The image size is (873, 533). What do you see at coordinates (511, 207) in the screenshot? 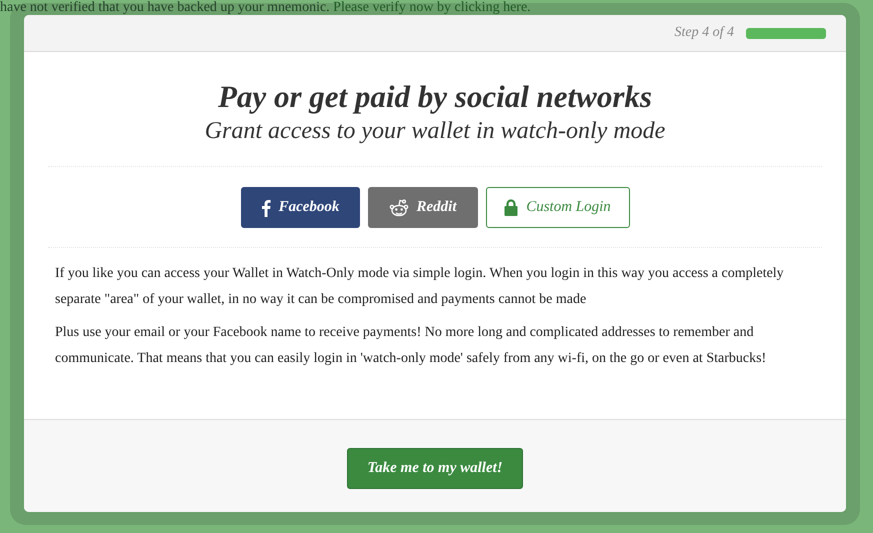
I see `lock-icon` at bounding box center [511, 207].